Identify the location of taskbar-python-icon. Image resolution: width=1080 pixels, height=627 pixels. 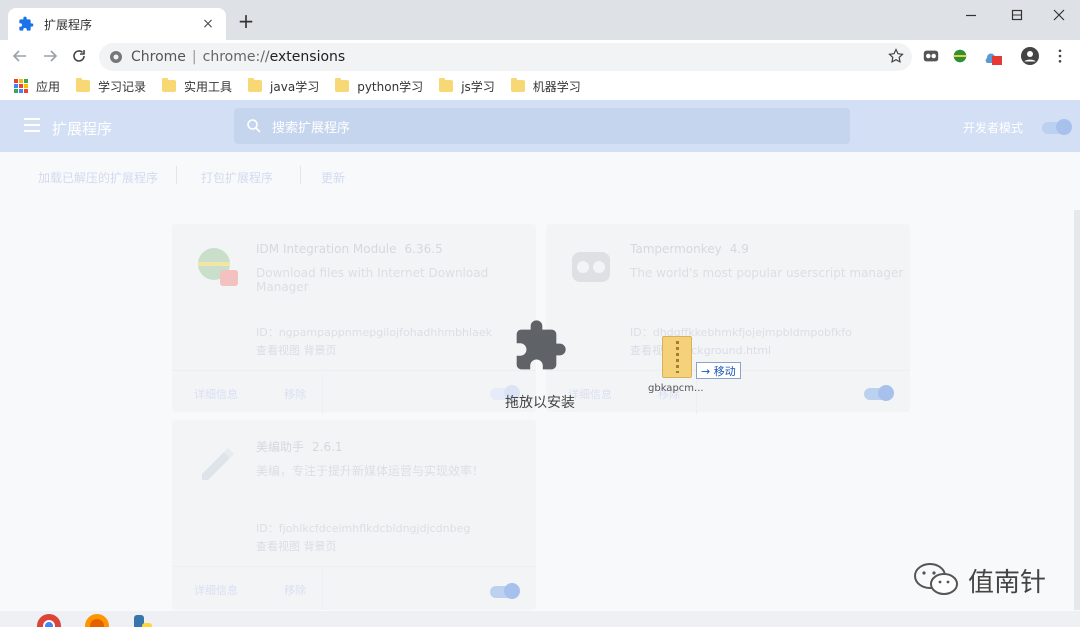
(143, 619).